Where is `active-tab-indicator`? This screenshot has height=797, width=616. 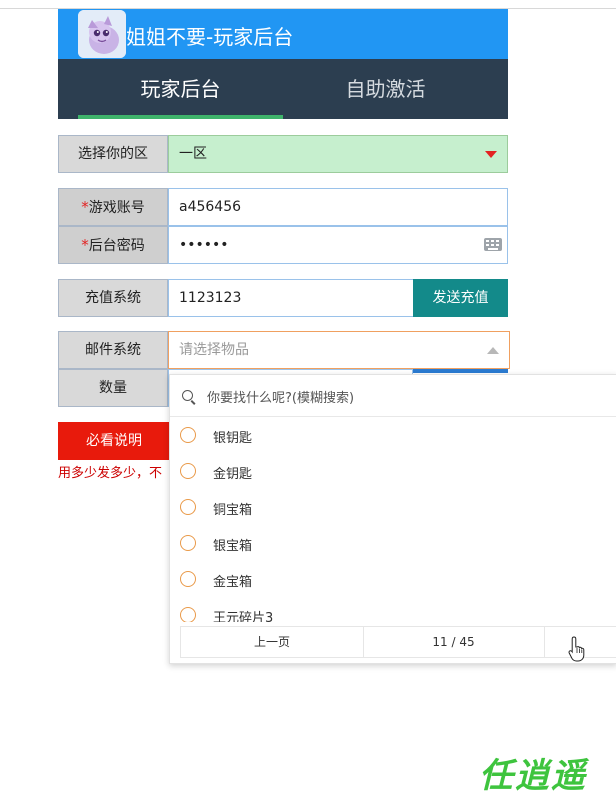 active-tab-indicator is located at coordinates (180, 117).